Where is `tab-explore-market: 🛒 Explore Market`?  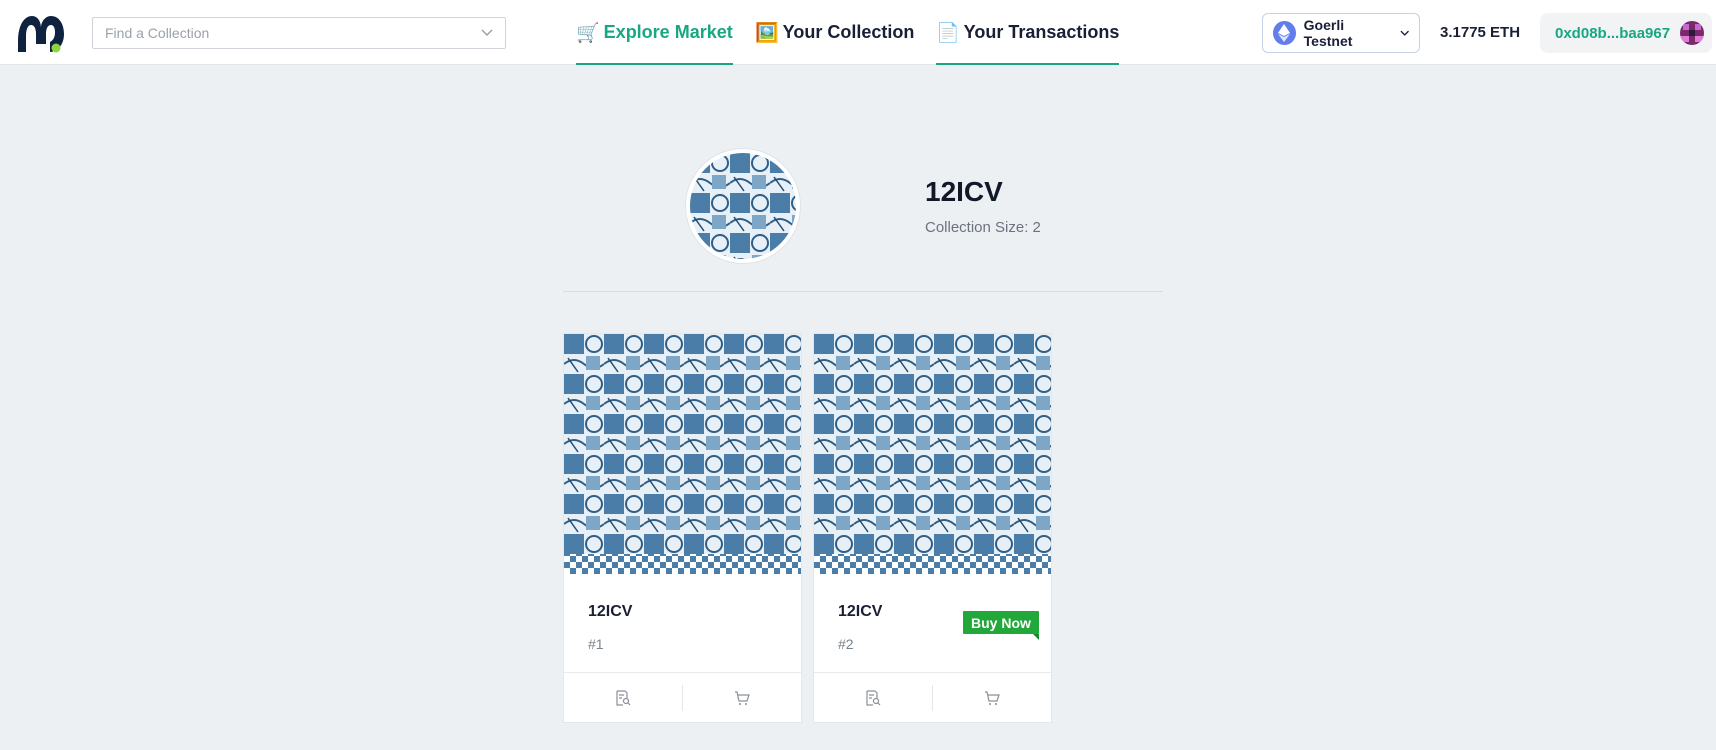
tab-explore-market: 🛒 Explore Market is located at coordinates (654, 32).